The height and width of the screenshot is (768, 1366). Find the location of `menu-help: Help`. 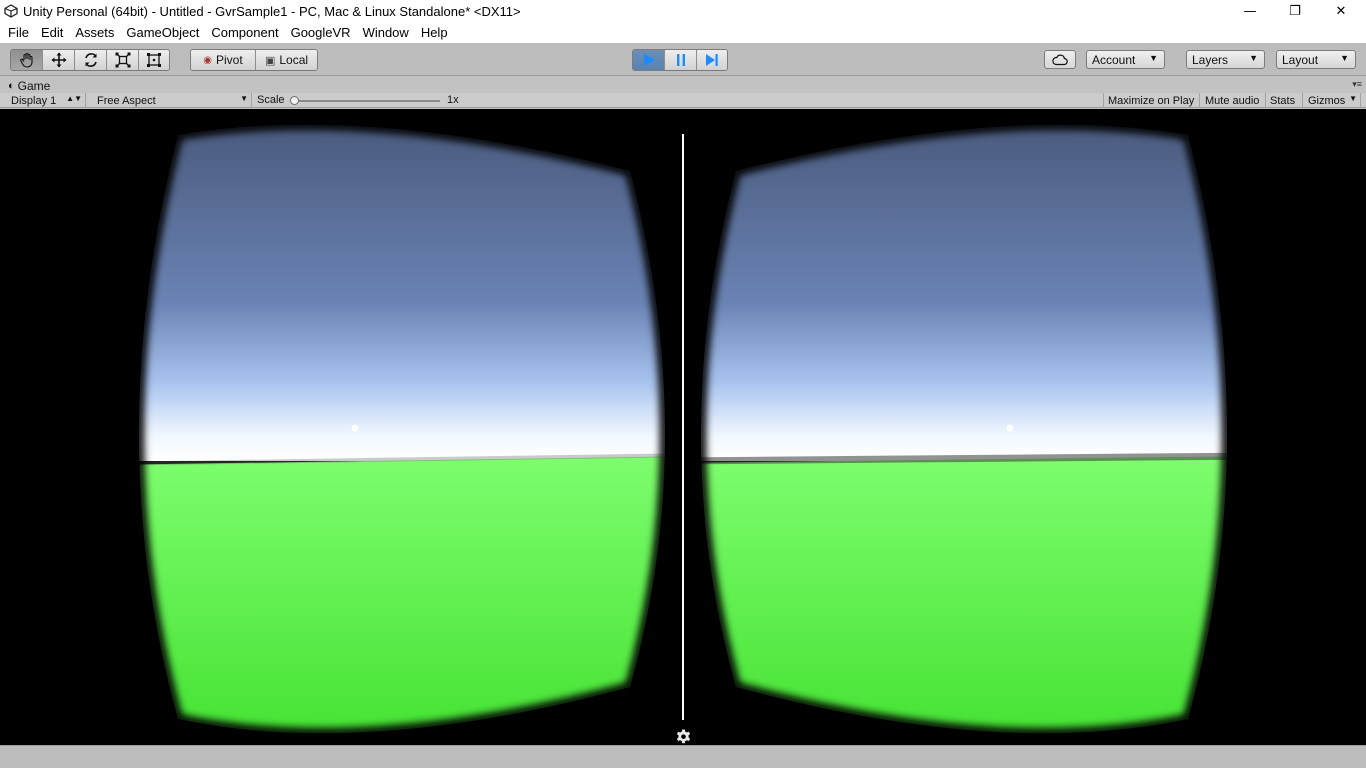

menu-help: Help is located at coordinates (434, 32).